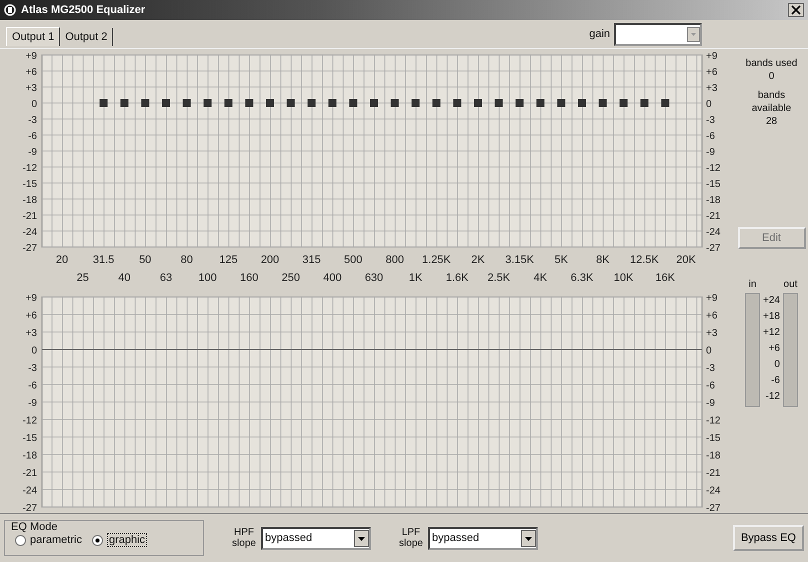  I want to click on frequency-label: 1.25K, so click(436, 260).